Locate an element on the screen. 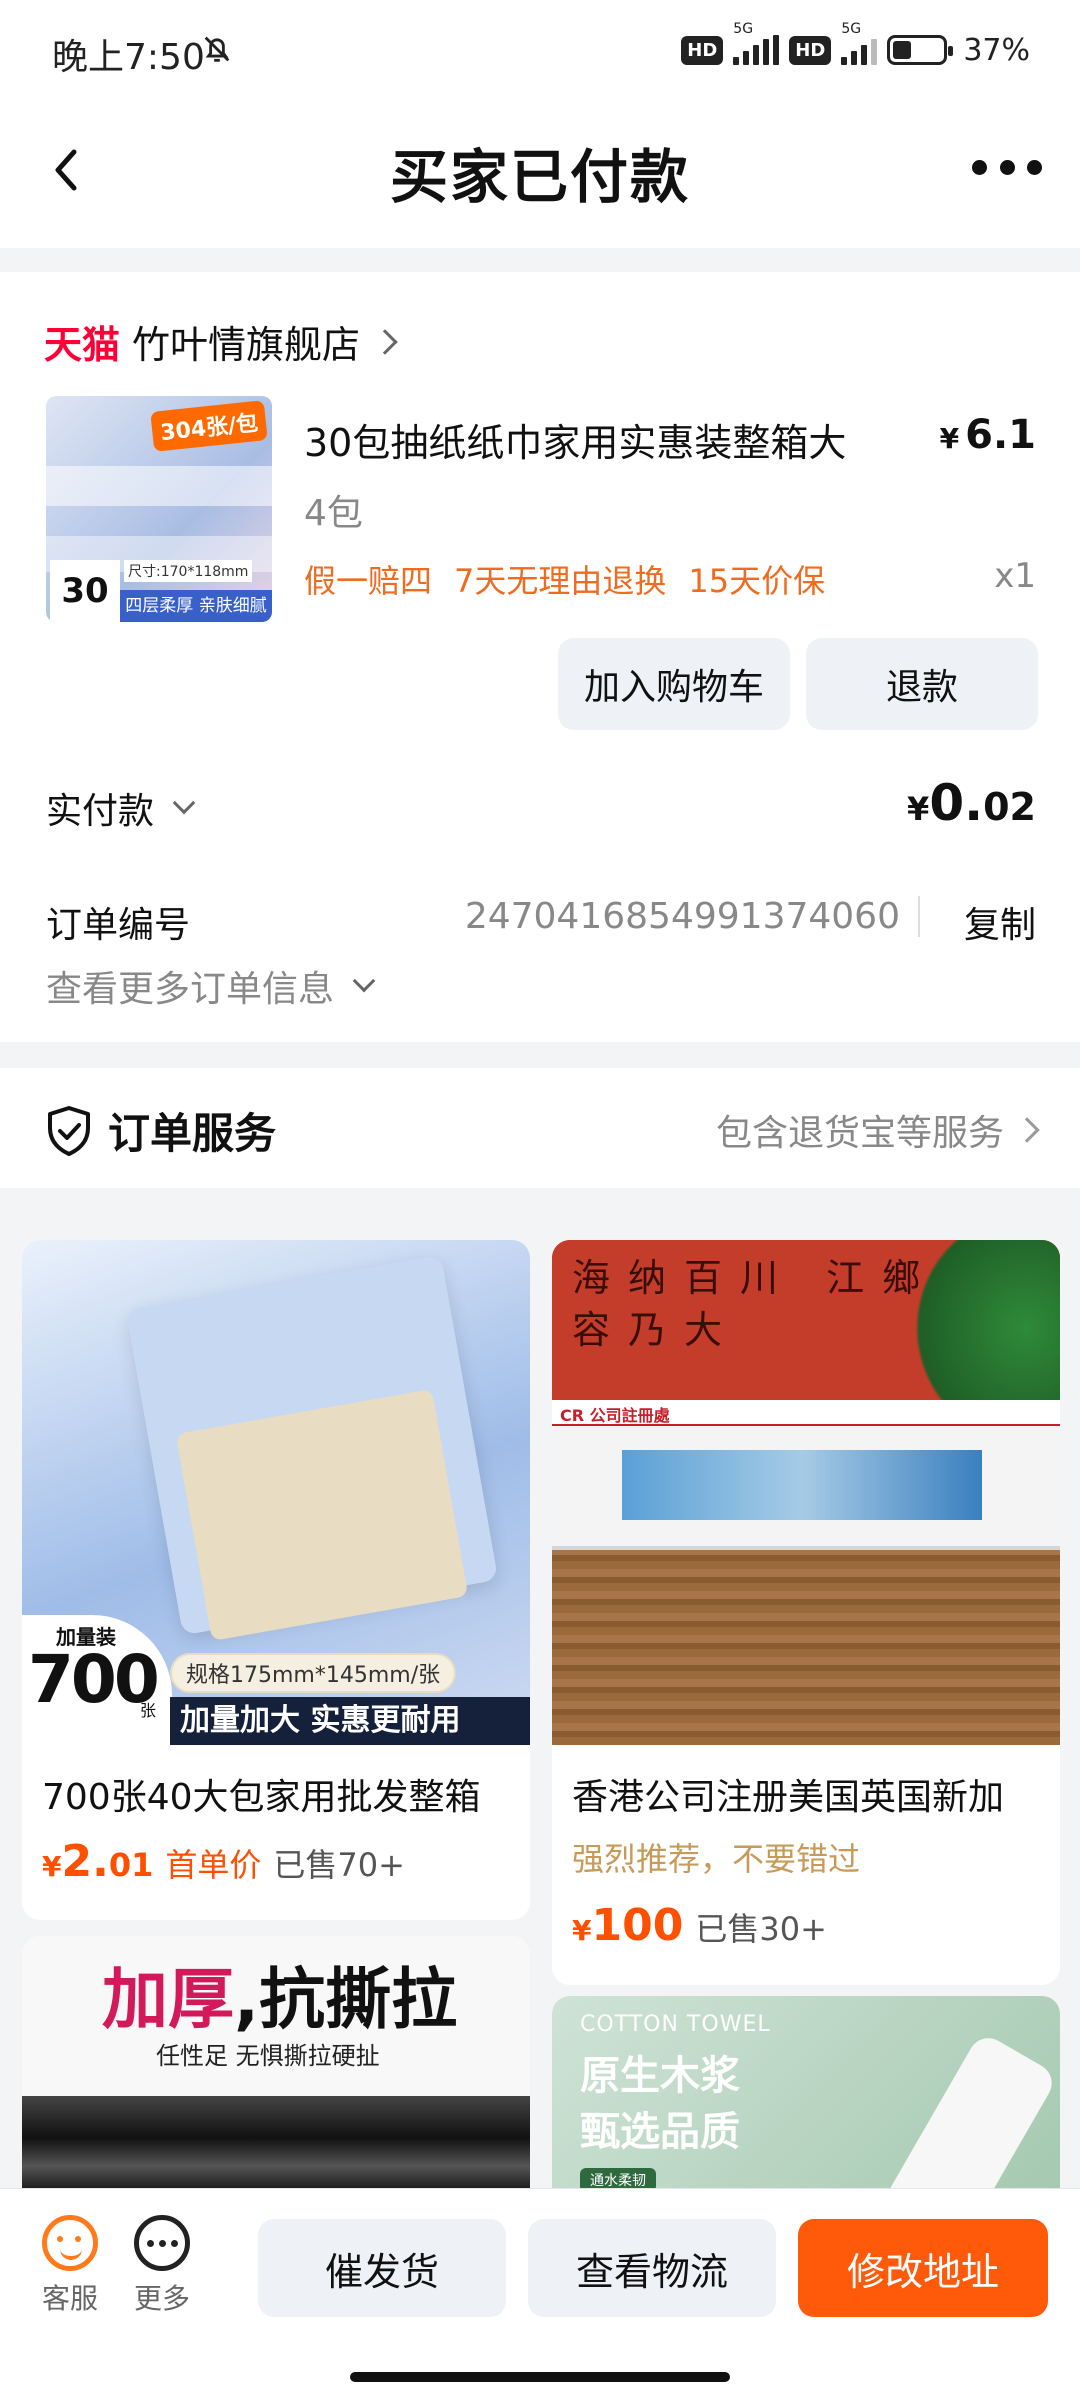  thumb-count: 30包 is located at coordinates (85, 591).